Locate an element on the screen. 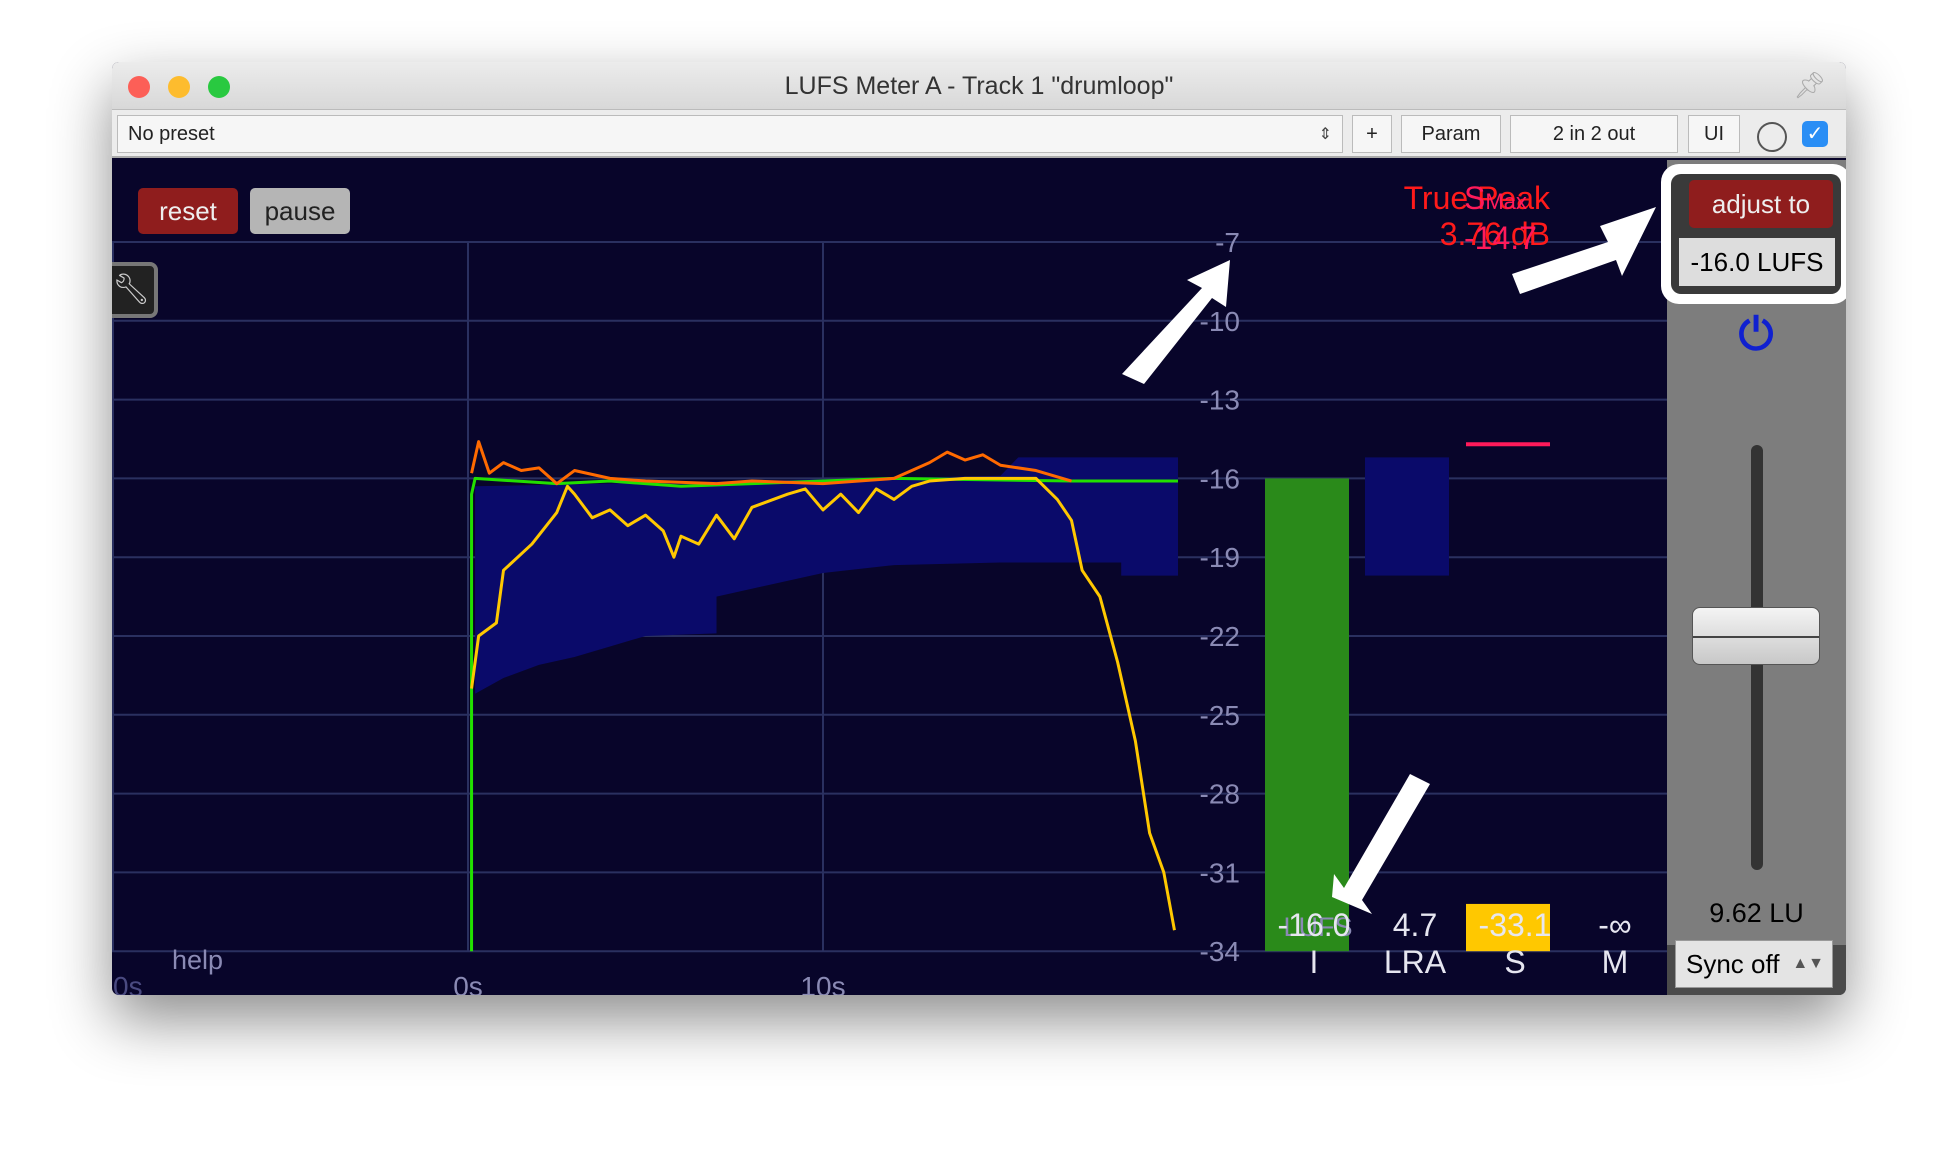 Image resolution: width=1948 pixels, height=1150 pixels. add-preset-button: + is located at coordinates (1372, 134).